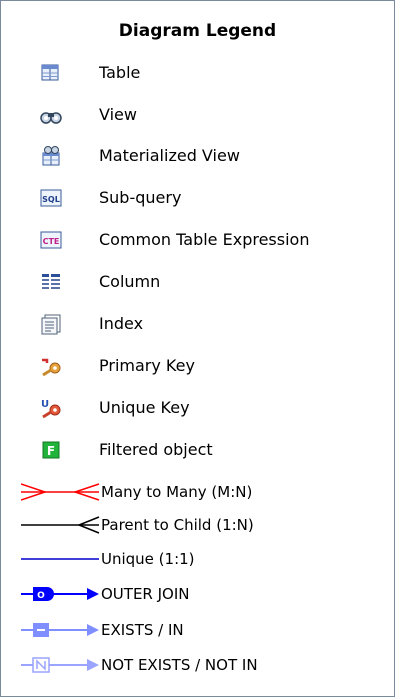 This screenshot has height=697, width=395. Describe the element at coordinates (61, 665) in the screenshot. I see `not-exists-icon` at that location.